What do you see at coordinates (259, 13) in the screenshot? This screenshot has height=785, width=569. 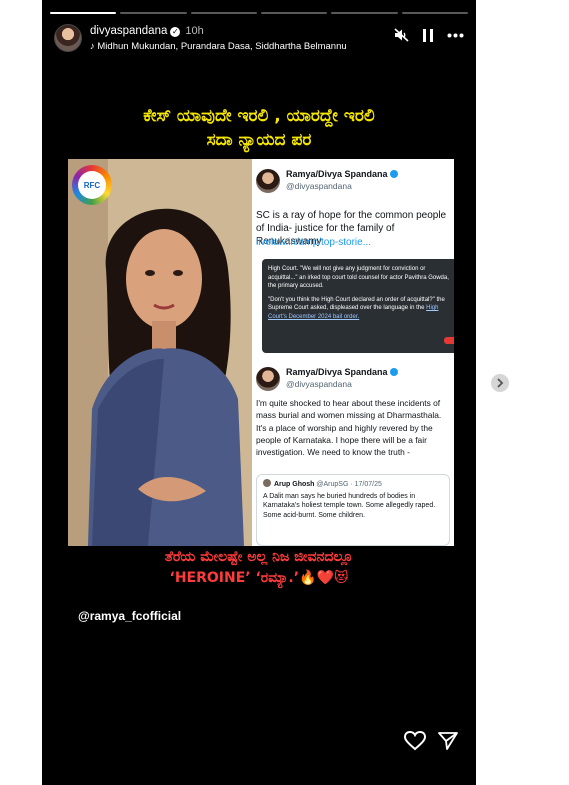 I see `story-progress-bar` at bounding box center [259, 13].